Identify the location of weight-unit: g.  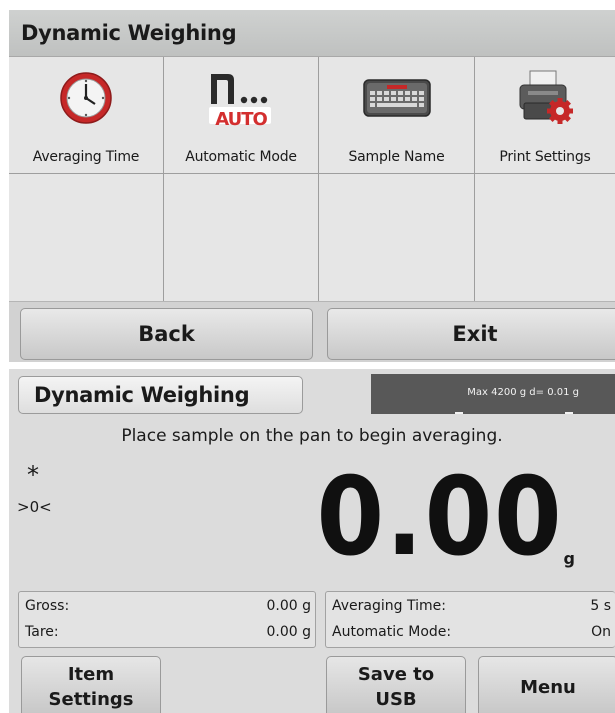
(569, 558).